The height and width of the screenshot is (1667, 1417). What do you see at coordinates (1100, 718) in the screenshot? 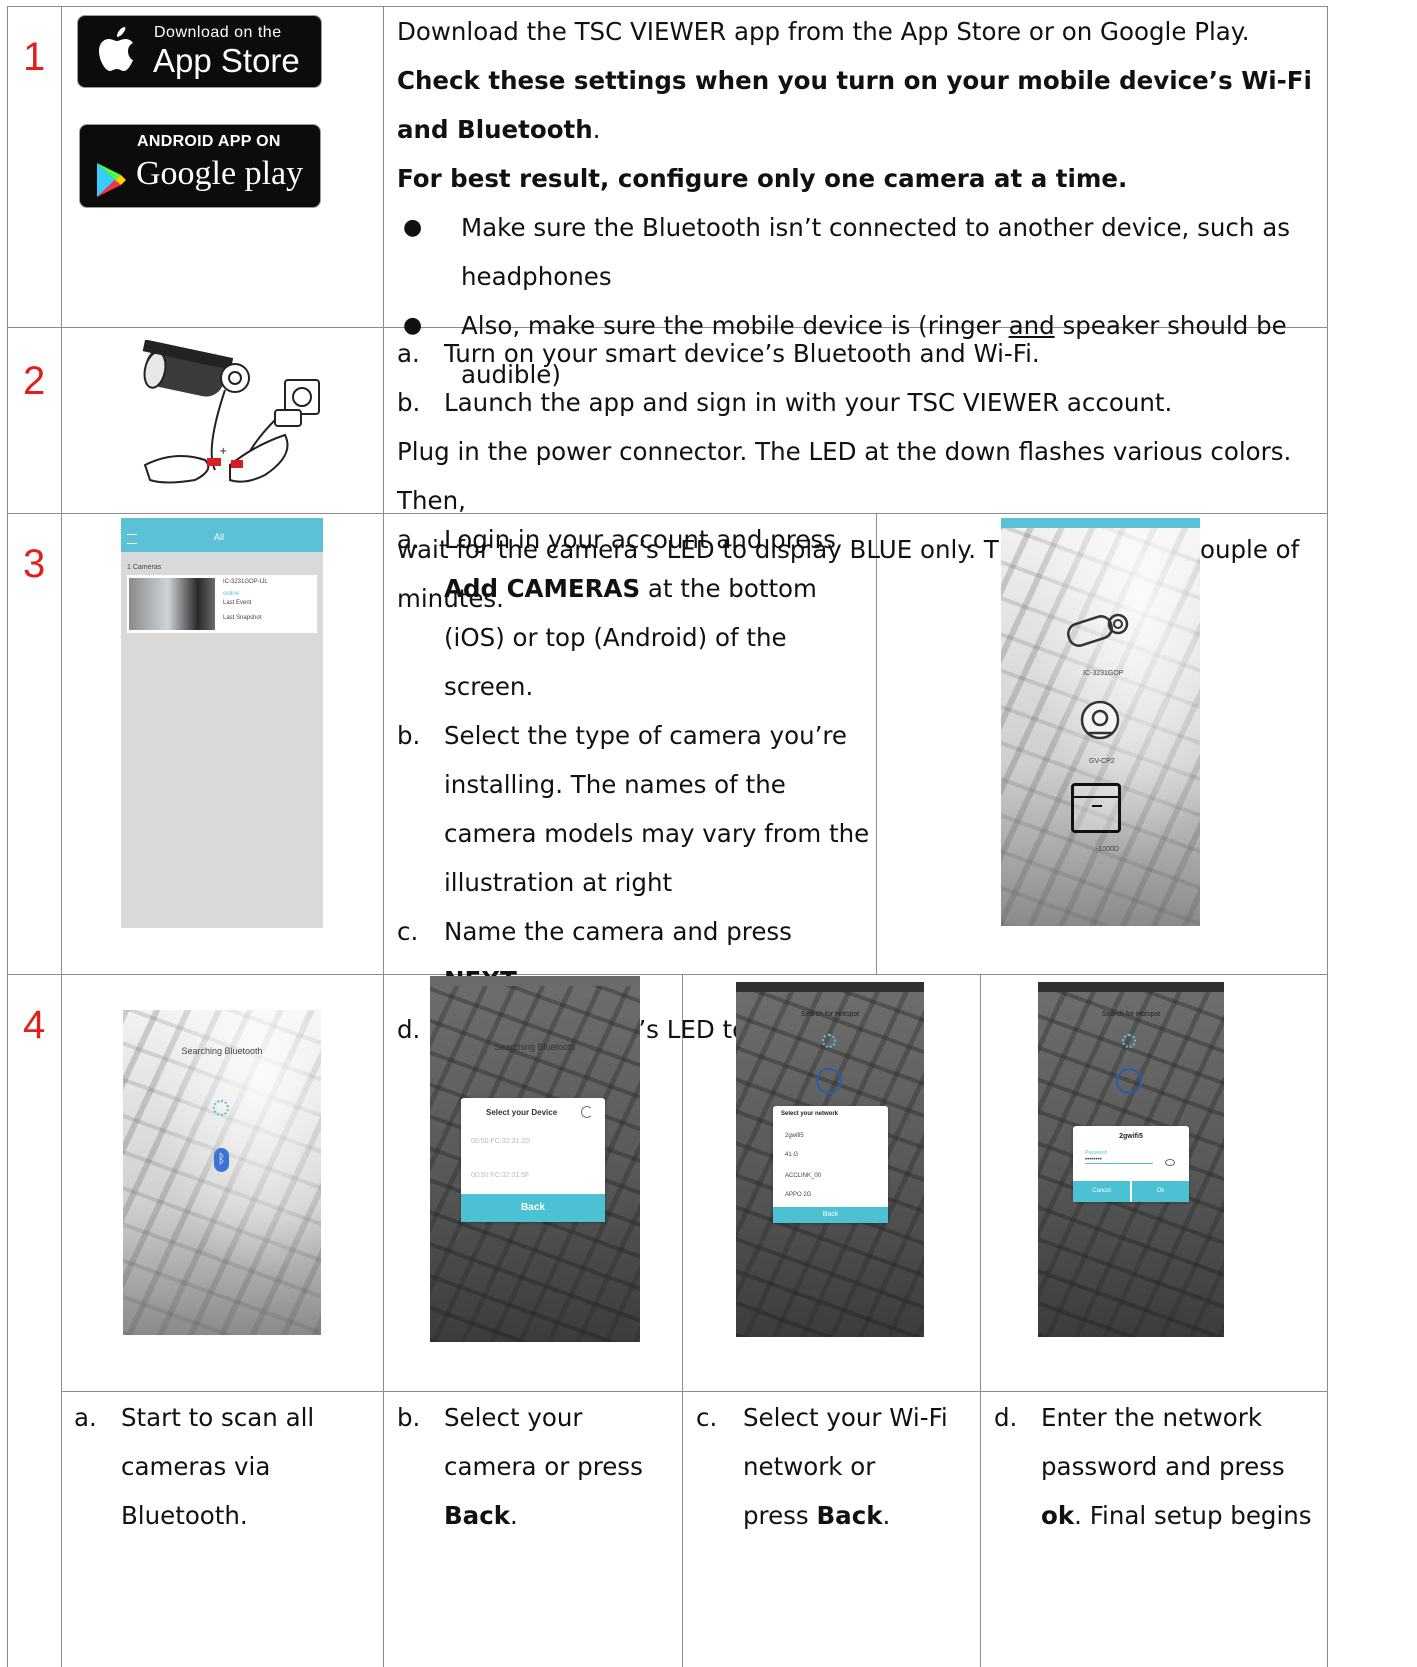
I see `dome-camera-icon` at bounding box center [1100, 718].